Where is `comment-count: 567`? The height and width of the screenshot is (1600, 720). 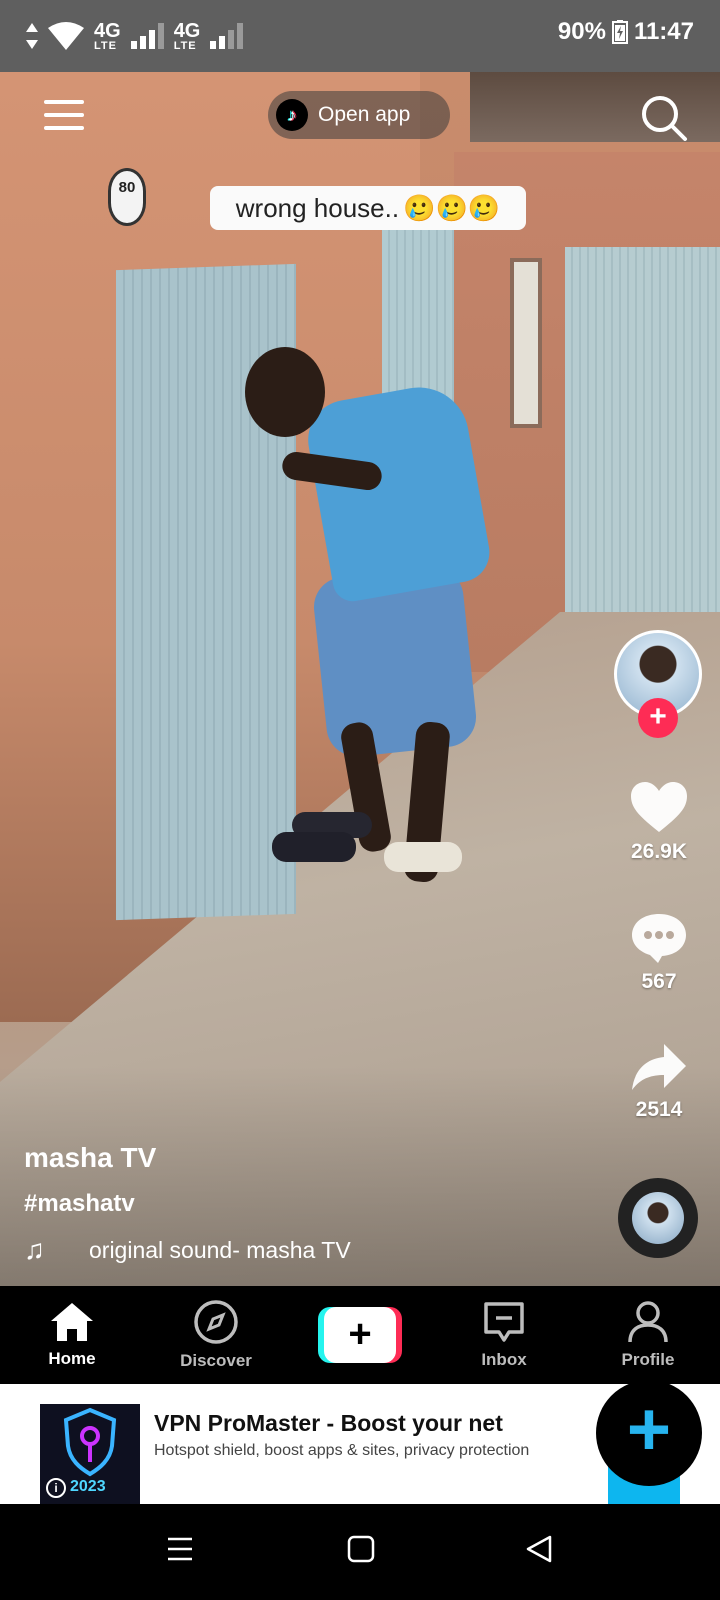 comment-count: 567 is located at coordinates (659, 981).